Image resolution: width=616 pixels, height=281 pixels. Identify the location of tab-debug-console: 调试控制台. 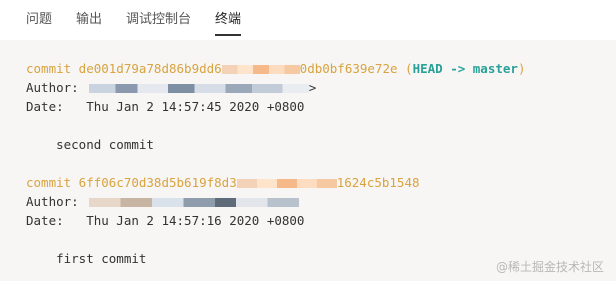
(158, 20).